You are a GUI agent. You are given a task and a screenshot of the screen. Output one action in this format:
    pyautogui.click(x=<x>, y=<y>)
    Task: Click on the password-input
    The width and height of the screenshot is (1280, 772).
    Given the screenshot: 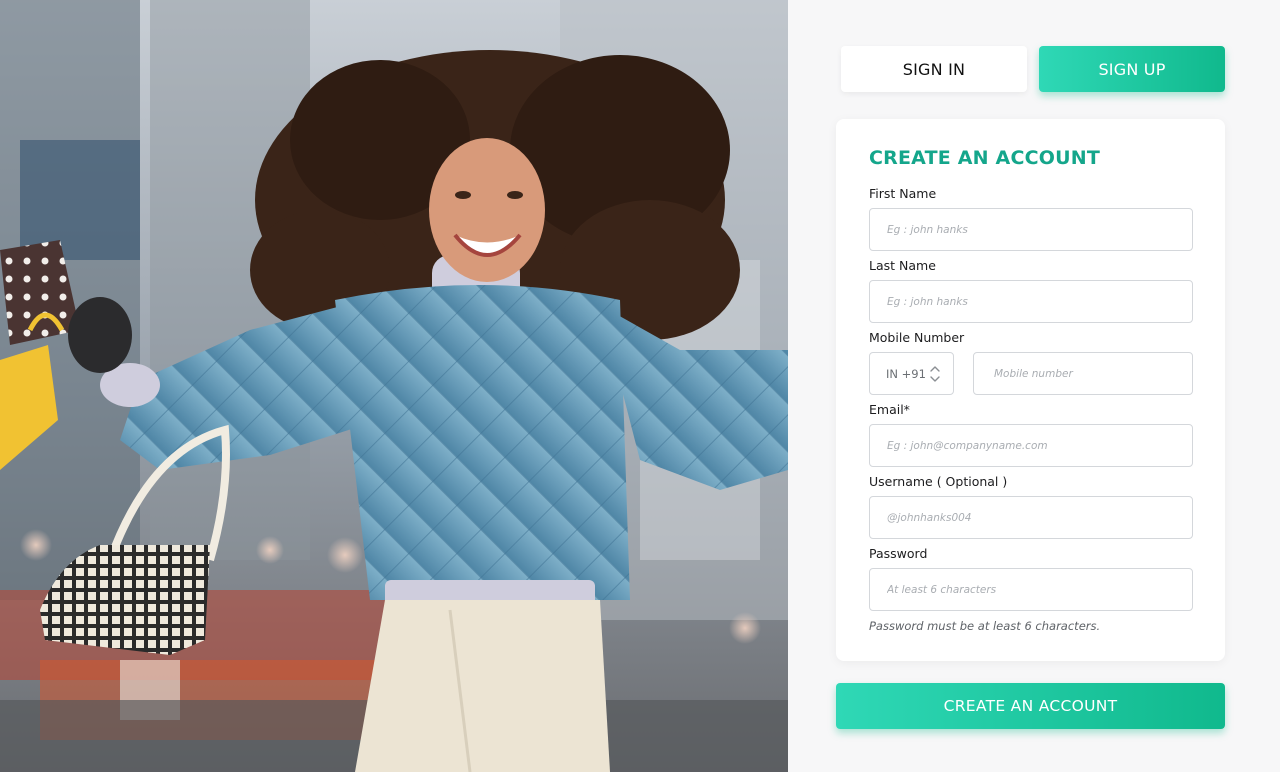 What is the action you would take?
    pyautogui.click(x=1031, y=589)
    